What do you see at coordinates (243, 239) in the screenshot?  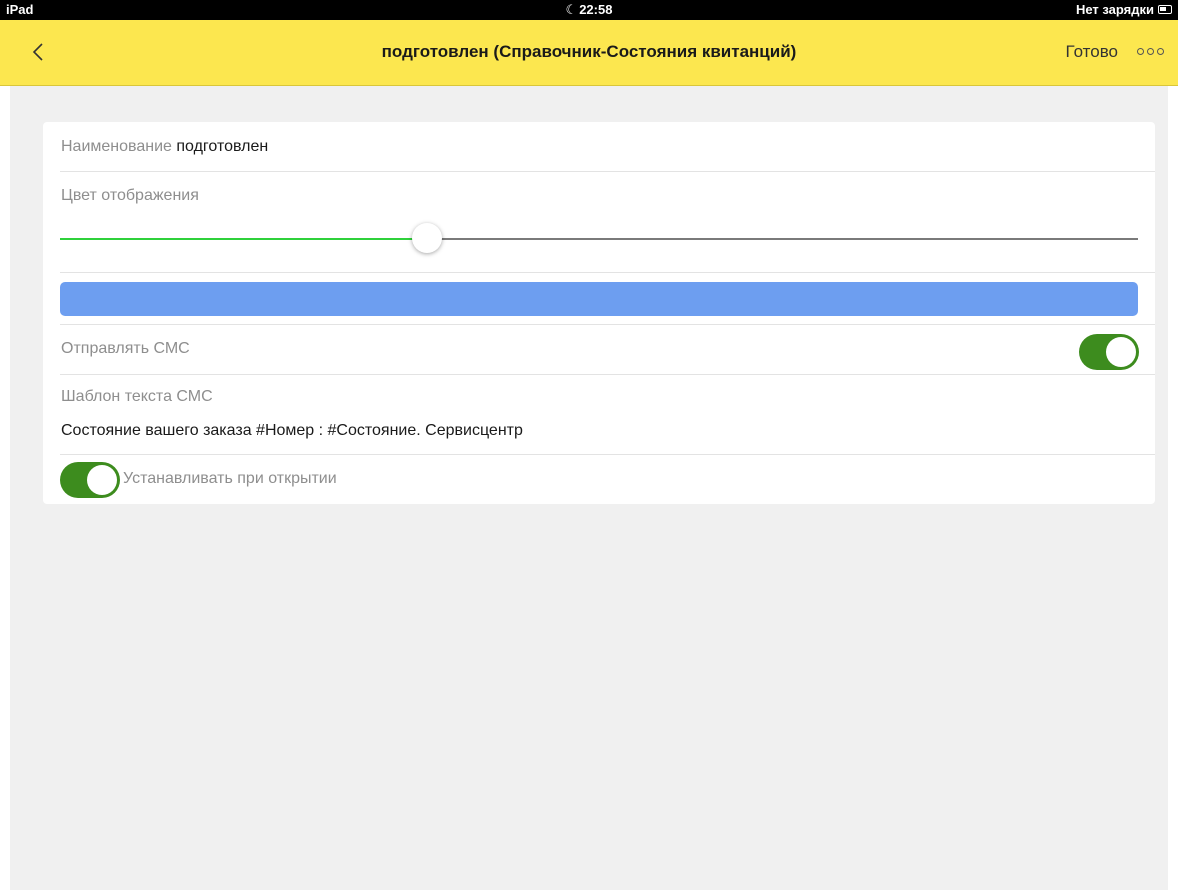 I see `slider-track-filled` at bounding box center [243, 239].